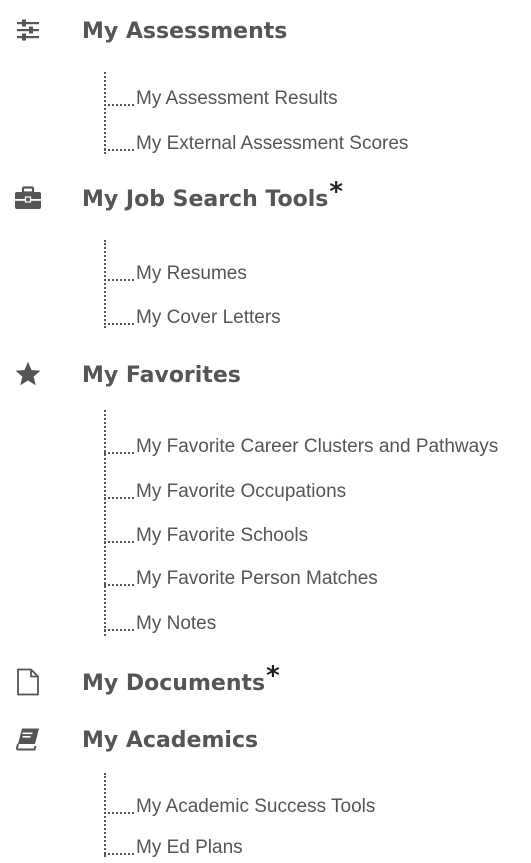 This screenshot has height=863, width=531. I want to click on list-item: My Favorite Career Clusters and Pathways, so click(301, 447).